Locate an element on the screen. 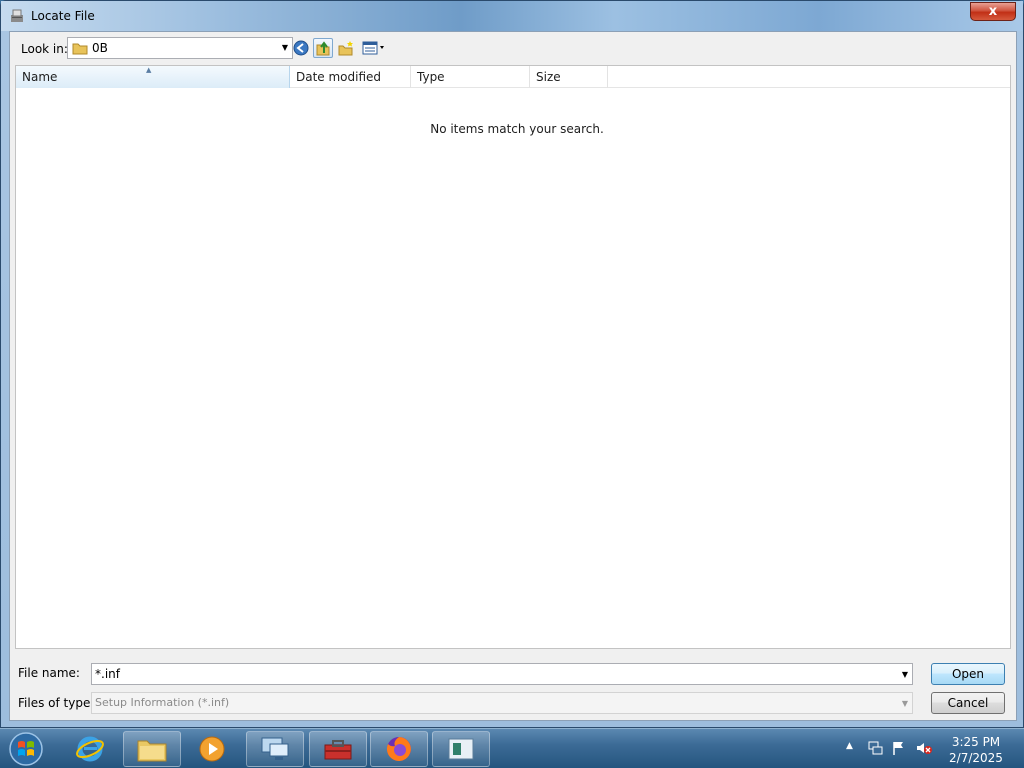 The height and width of the screenshot is (768, 1024). folder-library-icon is located at coordinates (152, 751).